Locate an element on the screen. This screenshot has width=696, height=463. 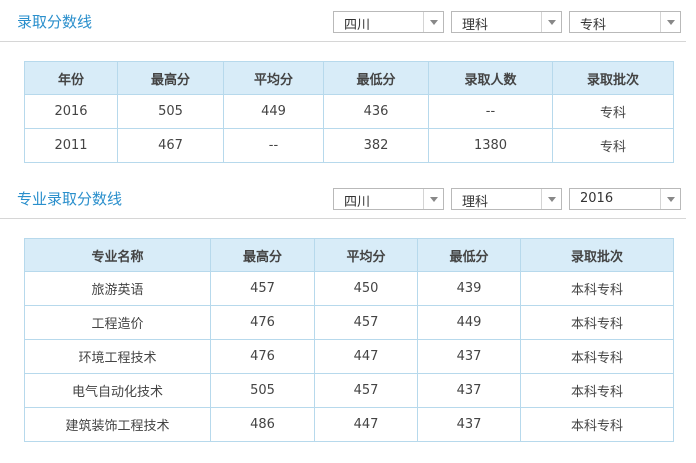
table-cell: 2016 is located at coordinates (71, 111).